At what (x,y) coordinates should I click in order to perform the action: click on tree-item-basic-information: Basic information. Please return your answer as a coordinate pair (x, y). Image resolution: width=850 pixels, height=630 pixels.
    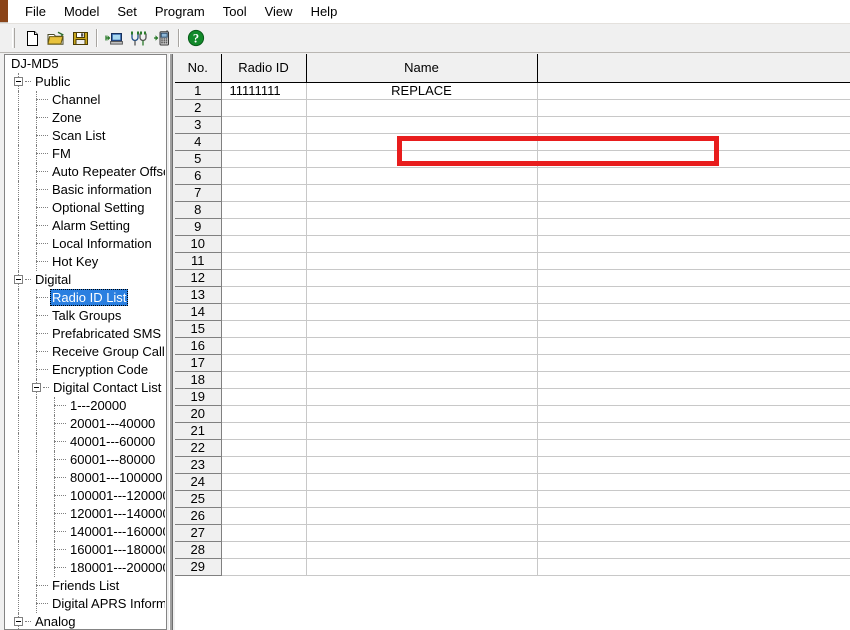
    Looking at the image, I should click on (85, 190).